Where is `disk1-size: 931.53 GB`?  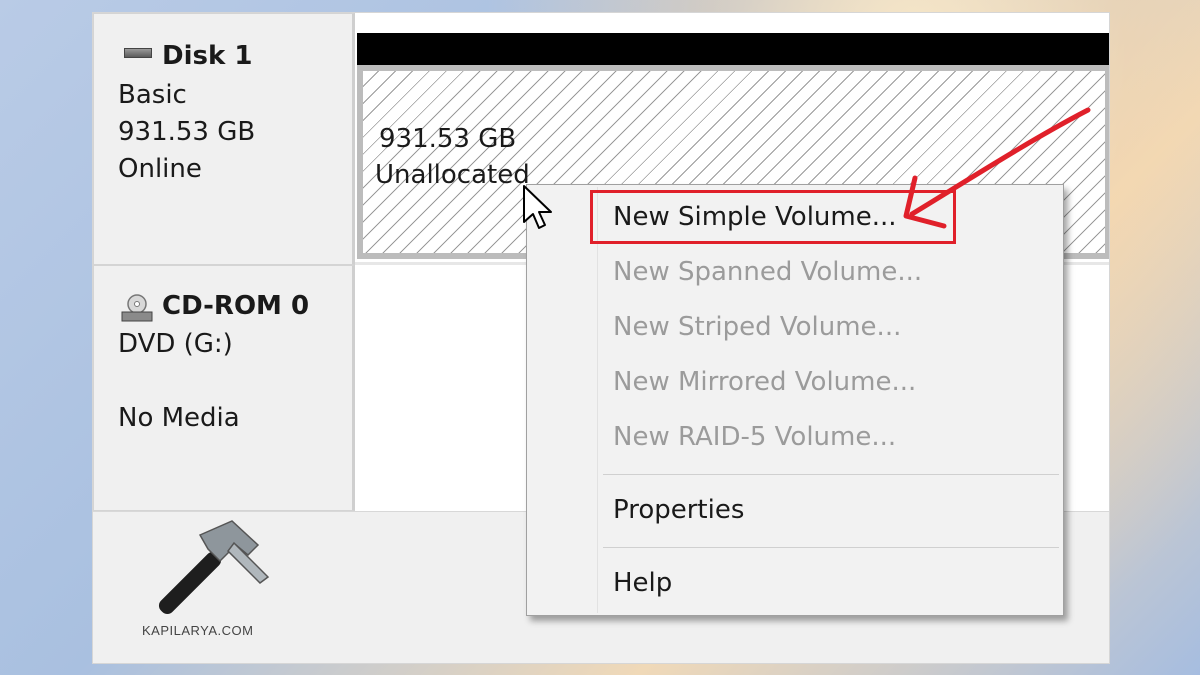
disk1-size: 931.53 GB is located at coordinates (187, 132).